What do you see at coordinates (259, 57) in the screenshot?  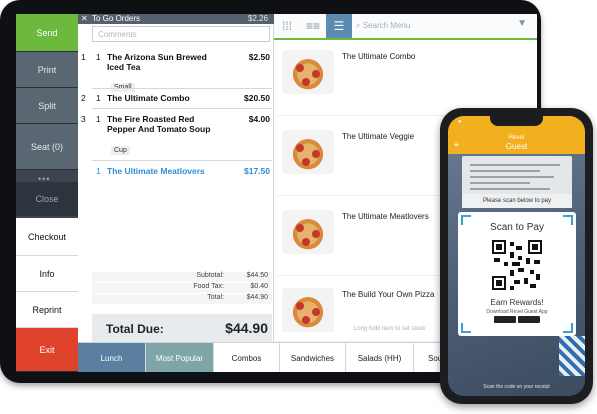 I see `line-price: $2.50` at bounding box center [259, 57].